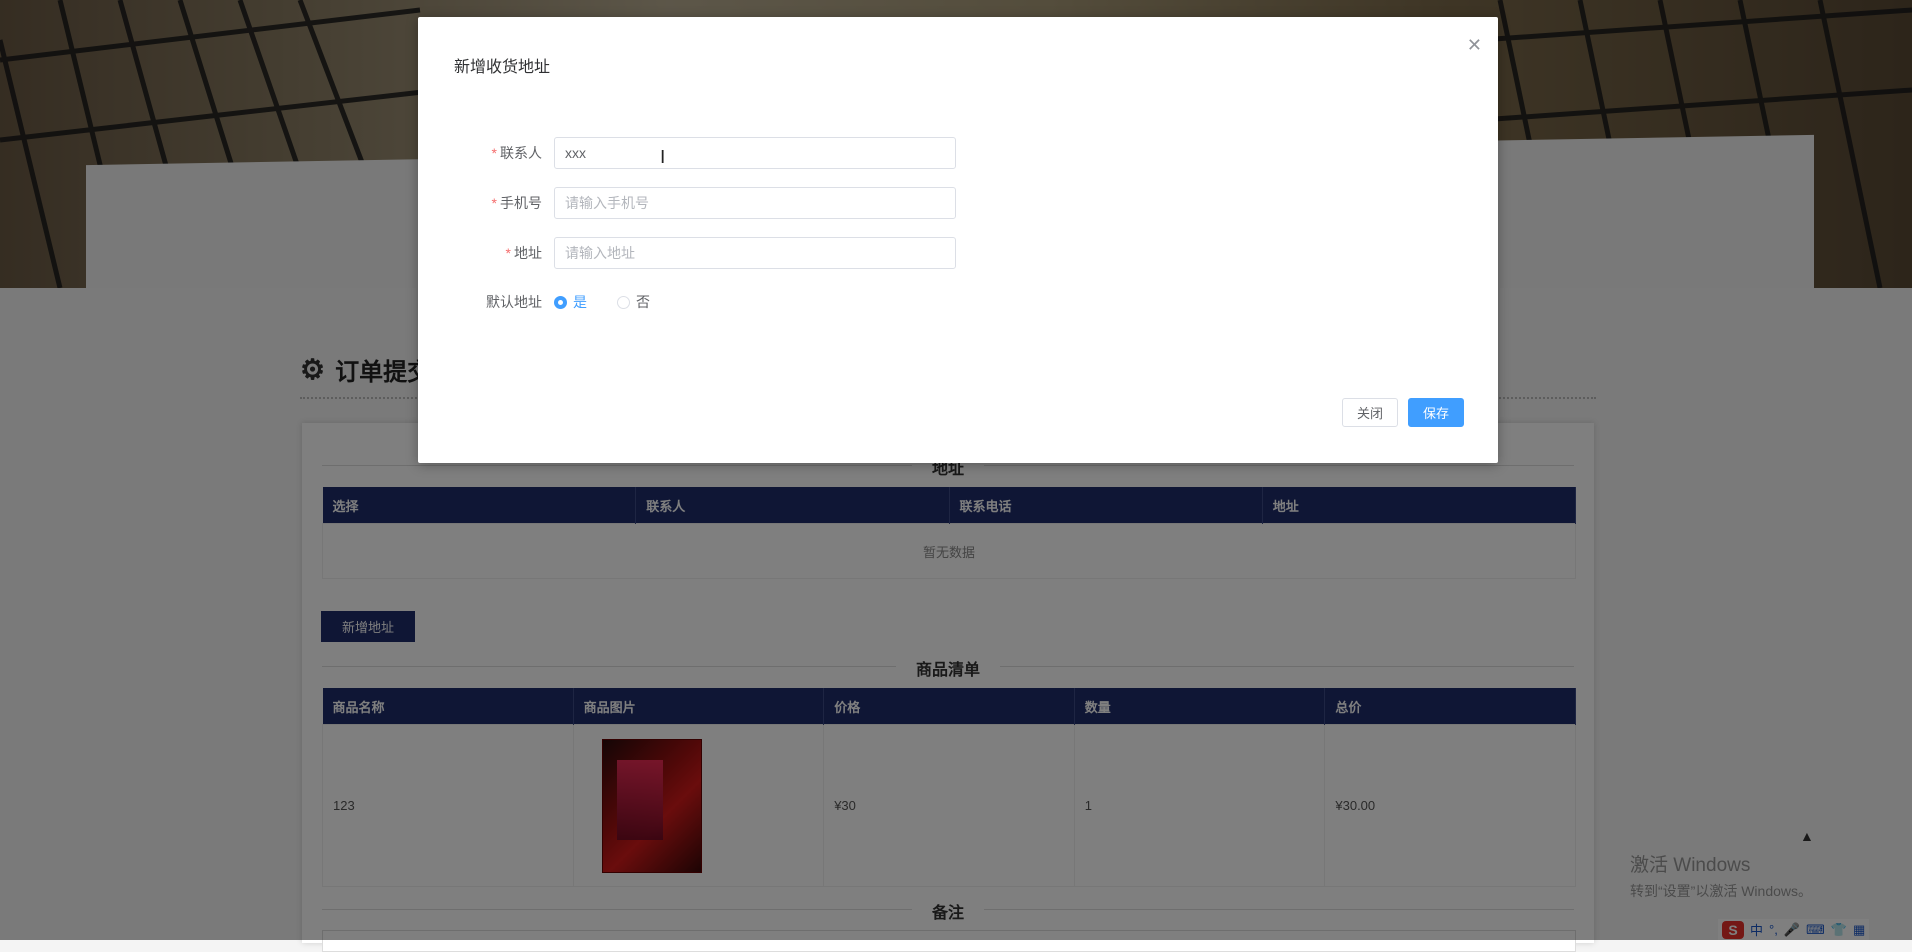 This screenshot has height=952, width=1912. Describe the element at coordinates (560, 302) in the screenshot. I see `radio-checked-icon` at that location.